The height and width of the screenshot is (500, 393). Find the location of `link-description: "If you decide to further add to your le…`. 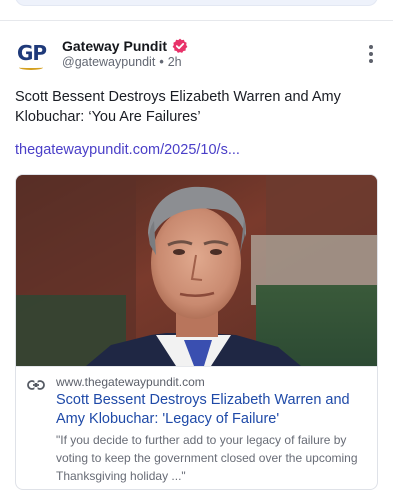

link-description: "If you decide to further add to your le… is located at coordinates (207, 458).